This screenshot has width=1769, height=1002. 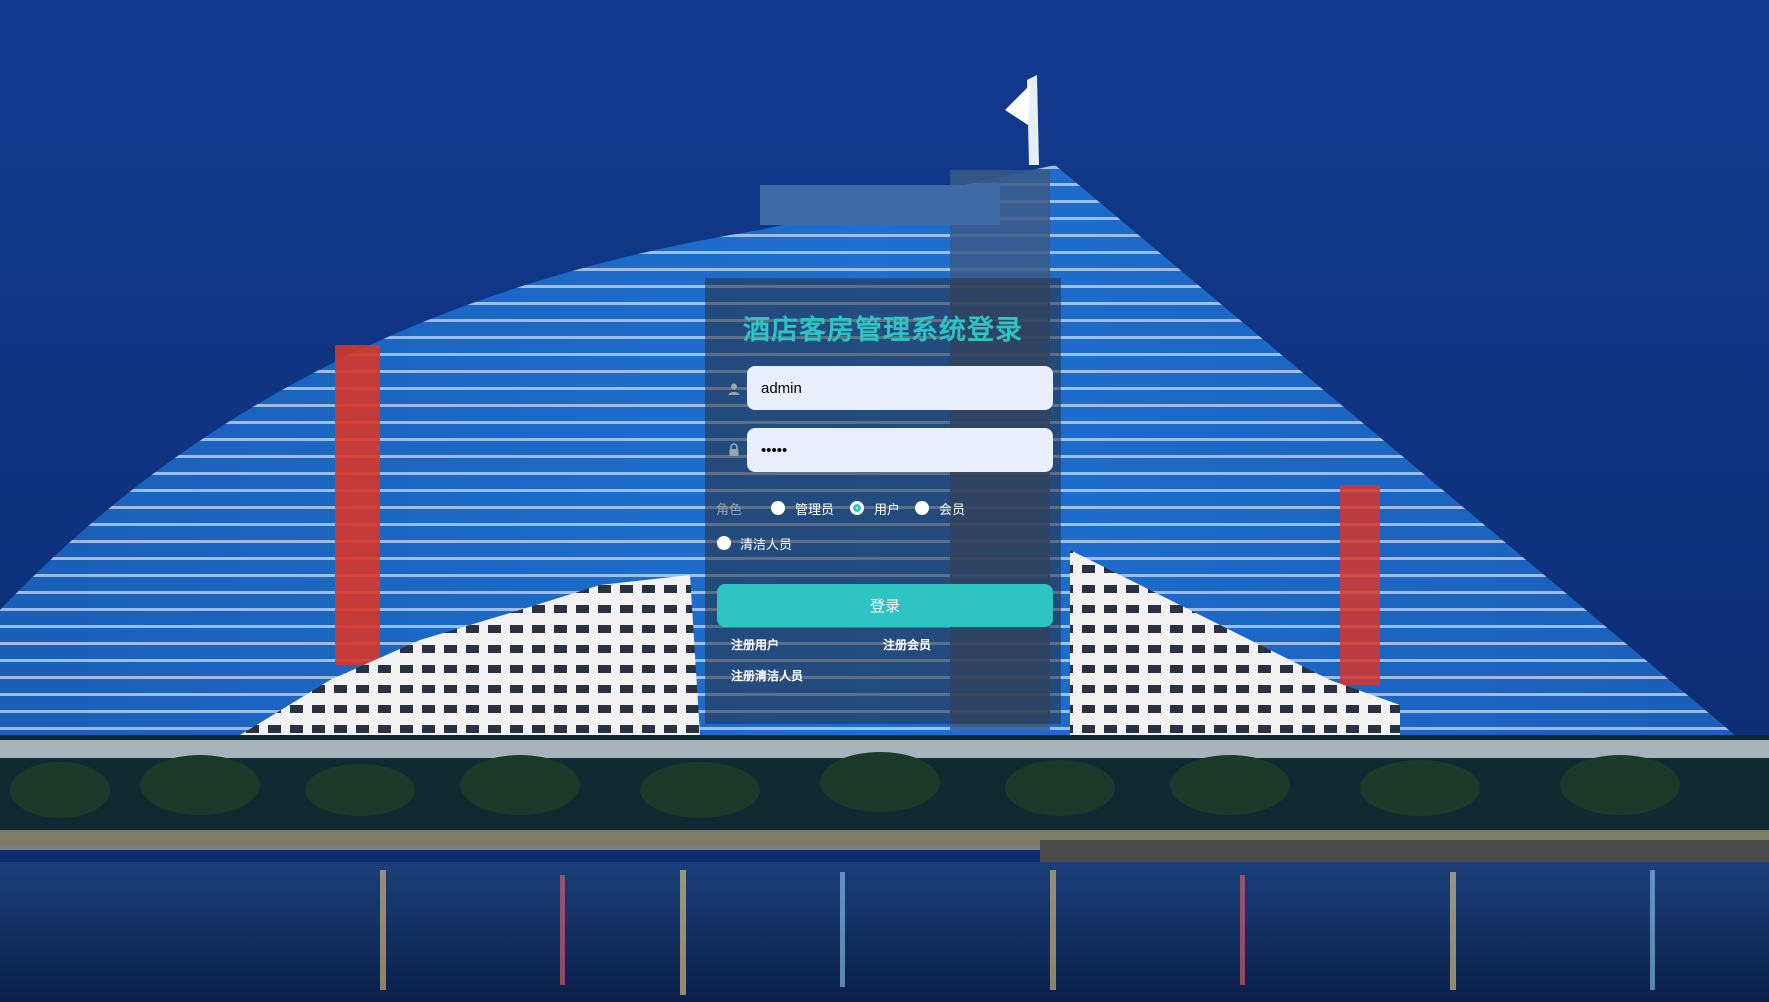 What do you see at coordinates (815, 510) in the screenshot?
I see `role-option-label: 管理员` at bounding box center [815, 510].